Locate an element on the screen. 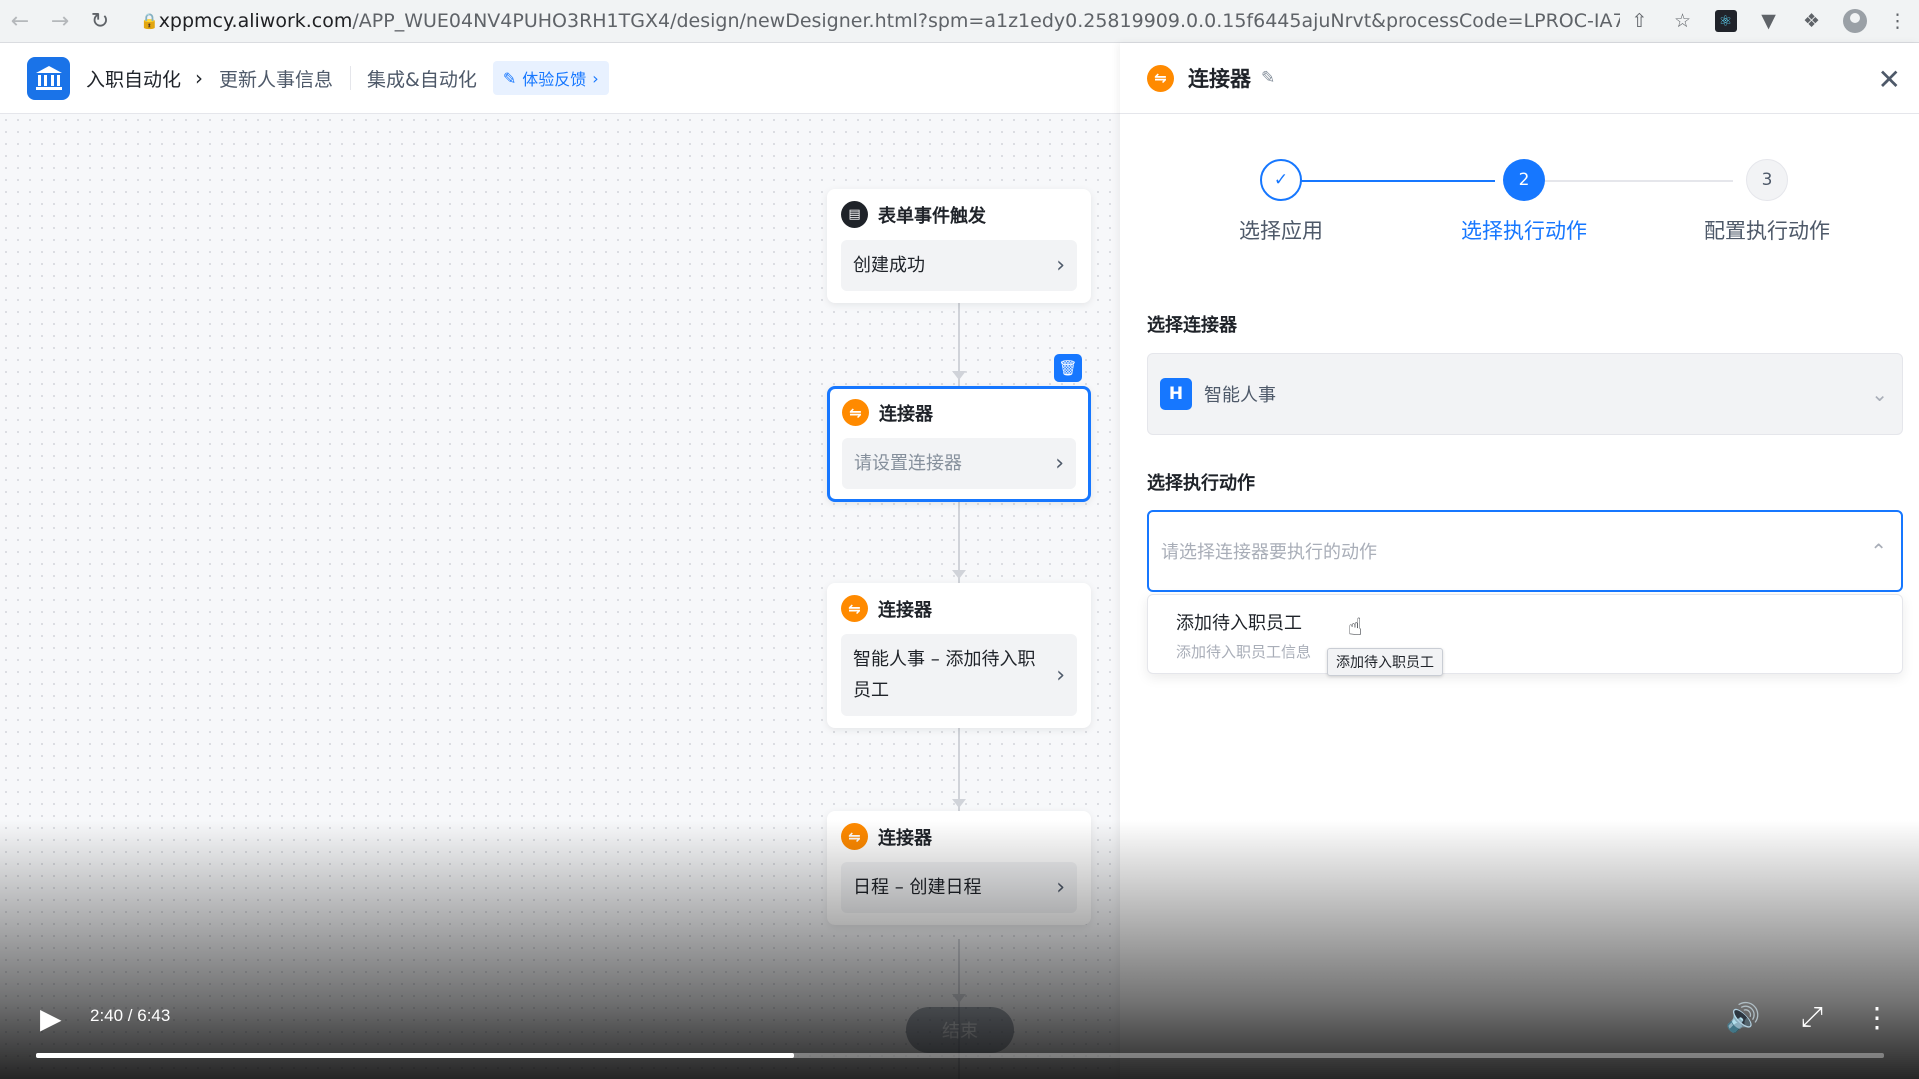  step-number: 3 is located at coordinates (1767, 180).